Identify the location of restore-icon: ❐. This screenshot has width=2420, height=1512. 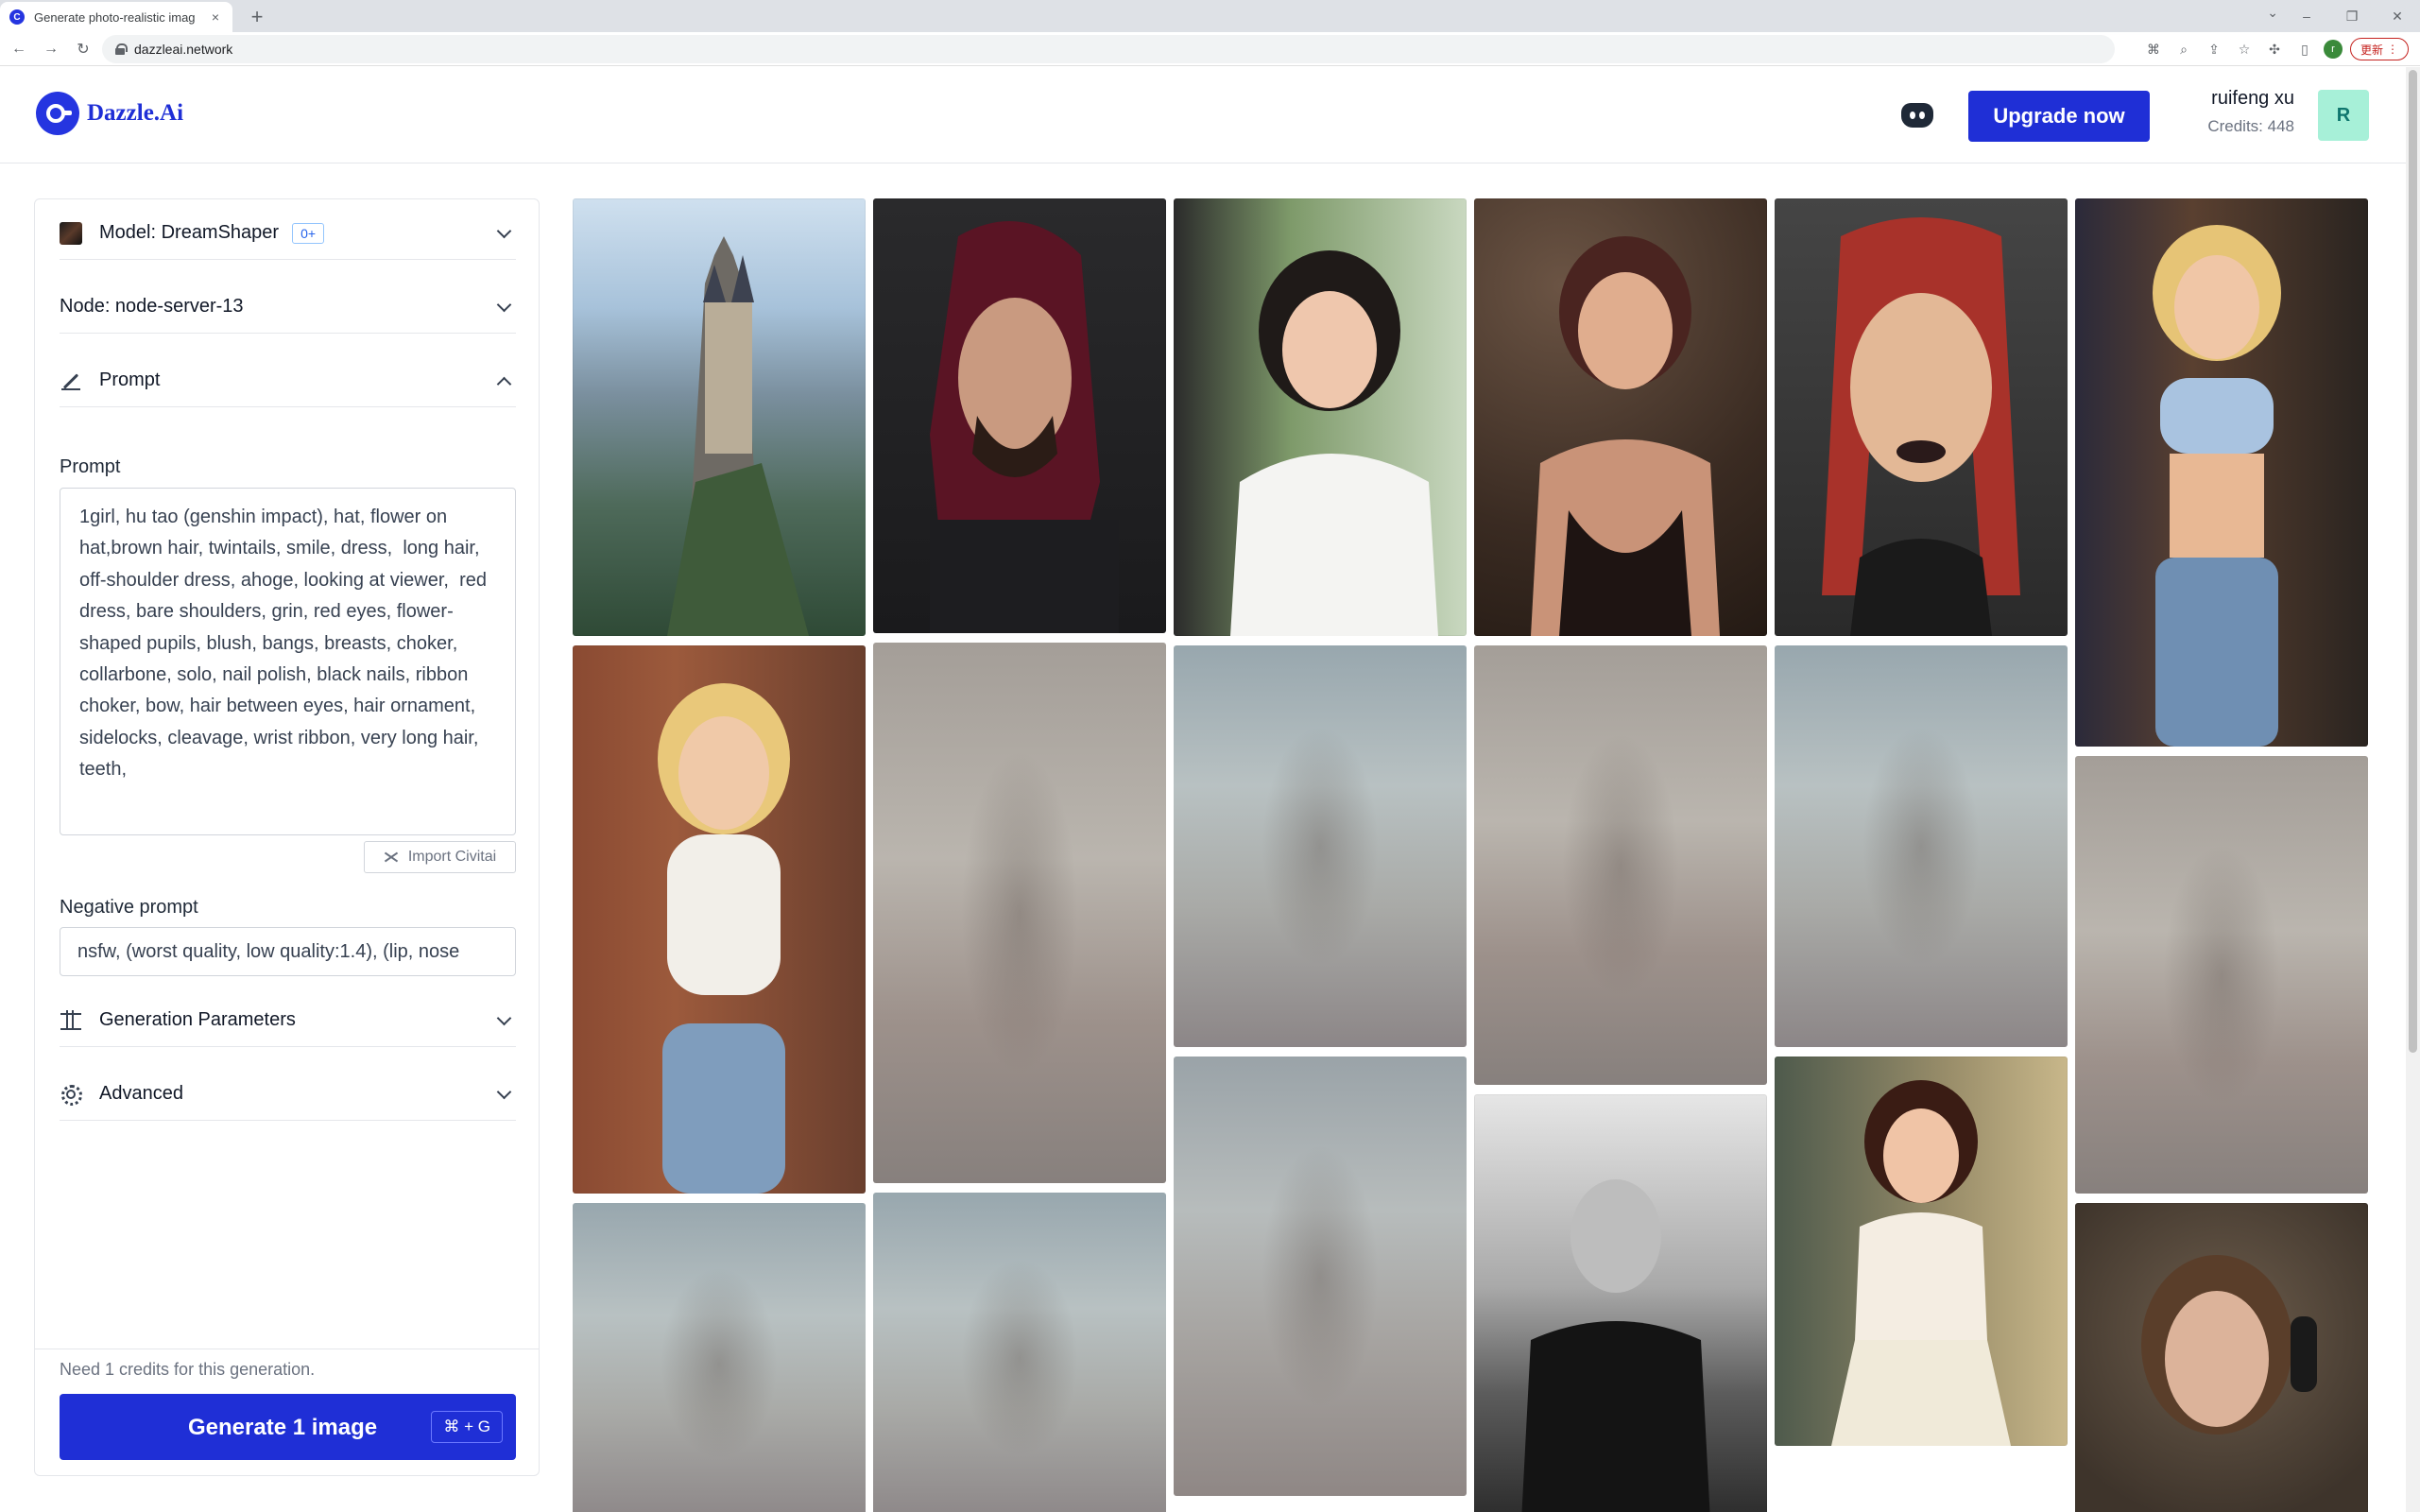
(2352, 16).